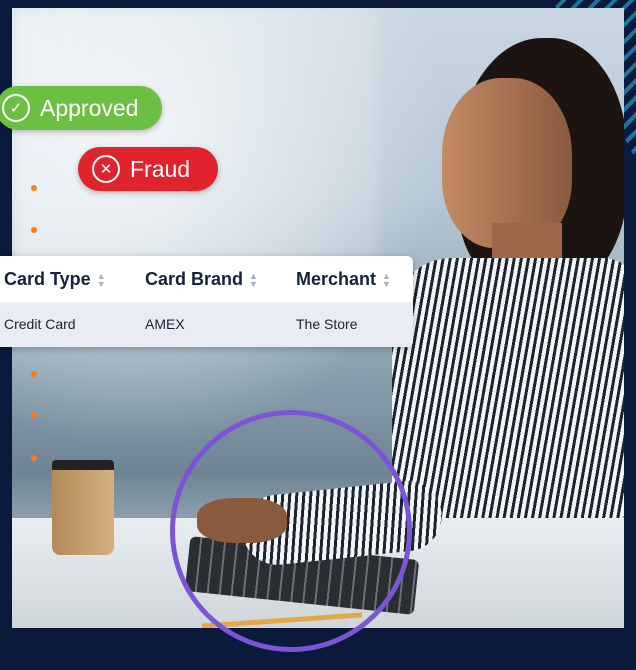 The width and height of the screenshot is (636, 670). What do you see at coordinates (165, 323) in the screenshot?
I see `cell-card-brand: AMEX` at bounding box center [165, 323].